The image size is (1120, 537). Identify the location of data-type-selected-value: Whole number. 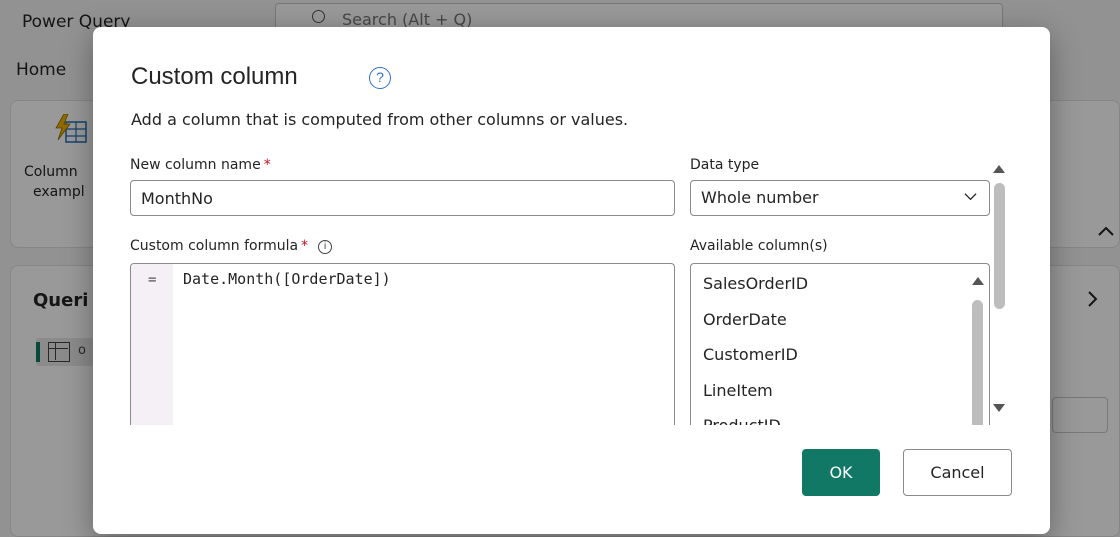
(760, 197).